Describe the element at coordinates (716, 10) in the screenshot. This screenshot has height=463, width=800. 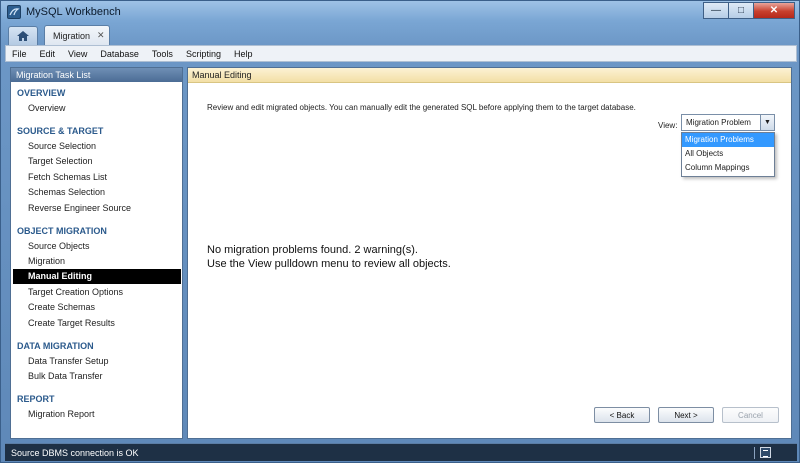
I see `minimize-icon: —` at that location.